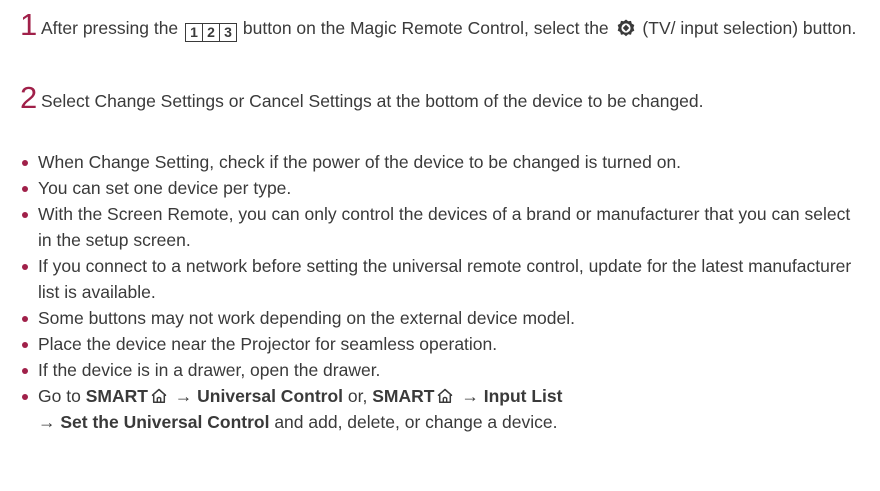 This screenshot has width=880, height=491. What do you see at coordinates (110, 28) in the screenshot?
I see `step-text-part: After pressing the` at bounding box center [110, 28].